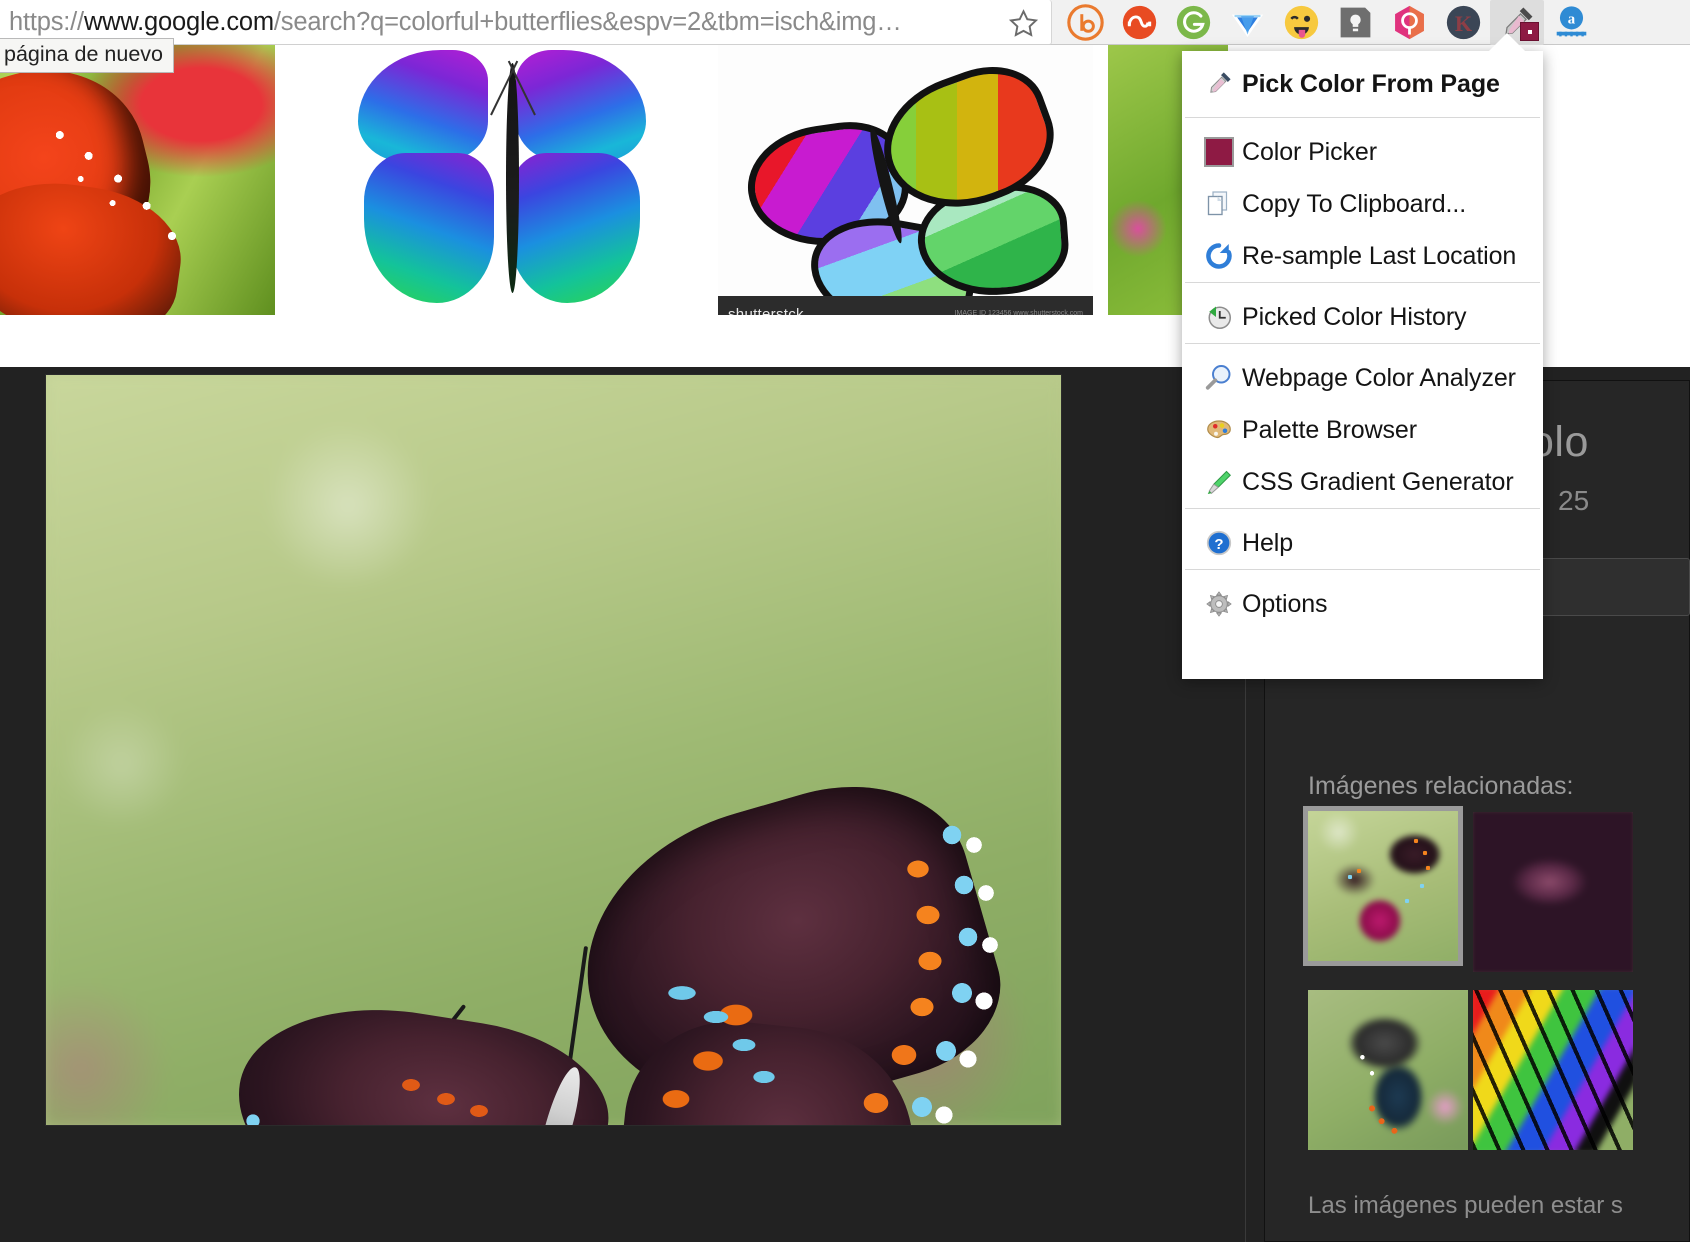 Image resolution: width=1690 pixels, height=1242 pixels. What do you see at coordinates (1571, 19) in the screenshot?
I see `svg-text: a` at bounding box center [1571, 19].